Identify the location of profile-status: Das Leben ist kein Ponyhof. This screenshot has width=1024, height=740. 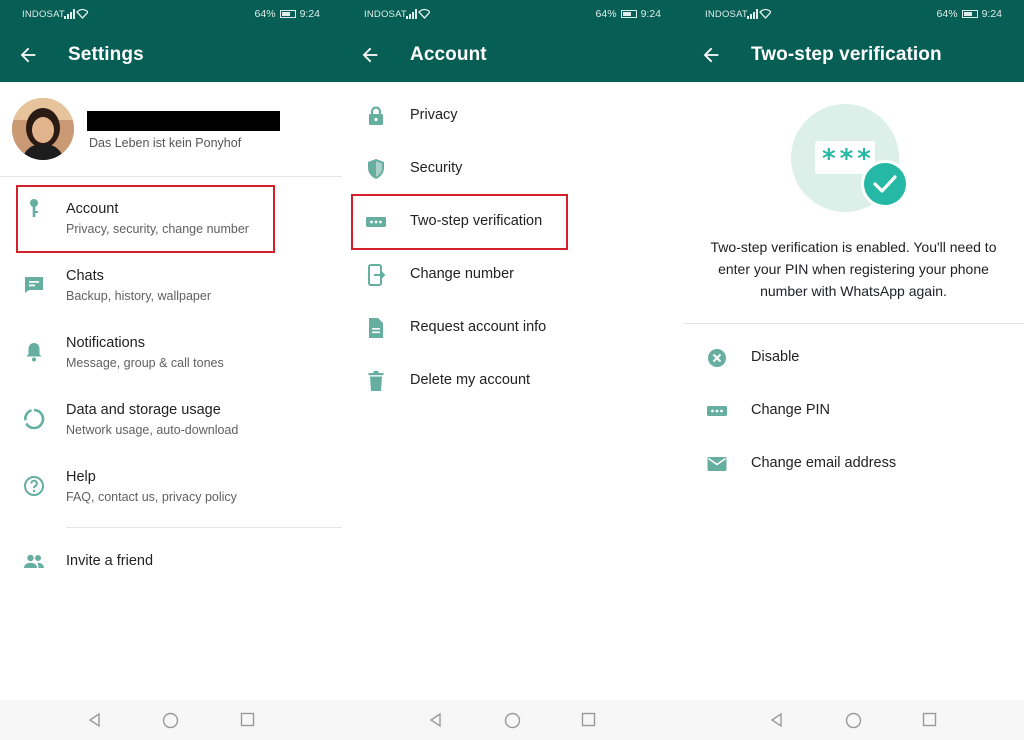
(165, 143).